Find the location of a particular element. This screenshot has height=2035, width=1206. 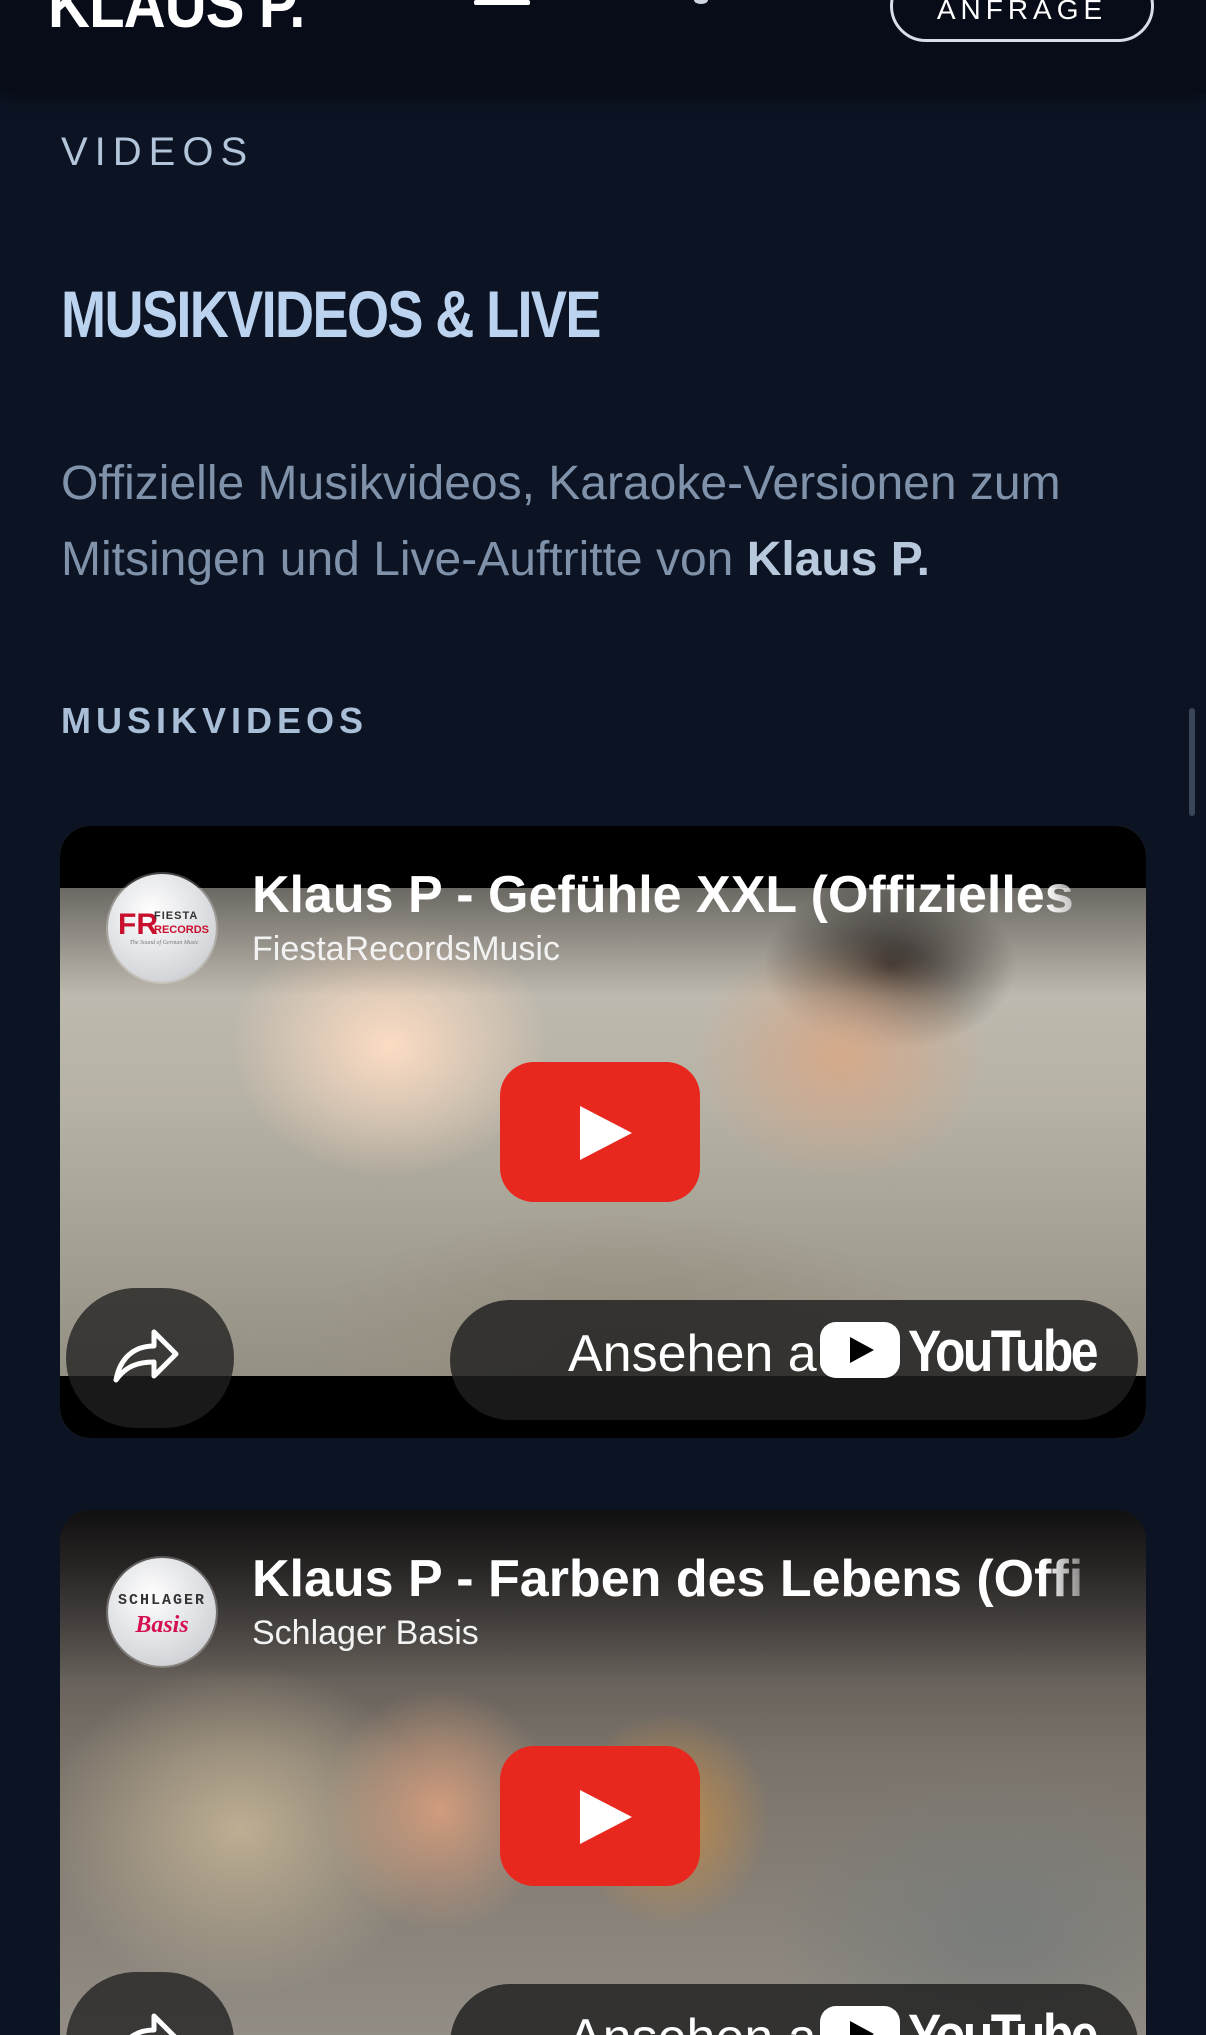

video-channel-name: Schlager Basis is located at coordinates (365, 1633).